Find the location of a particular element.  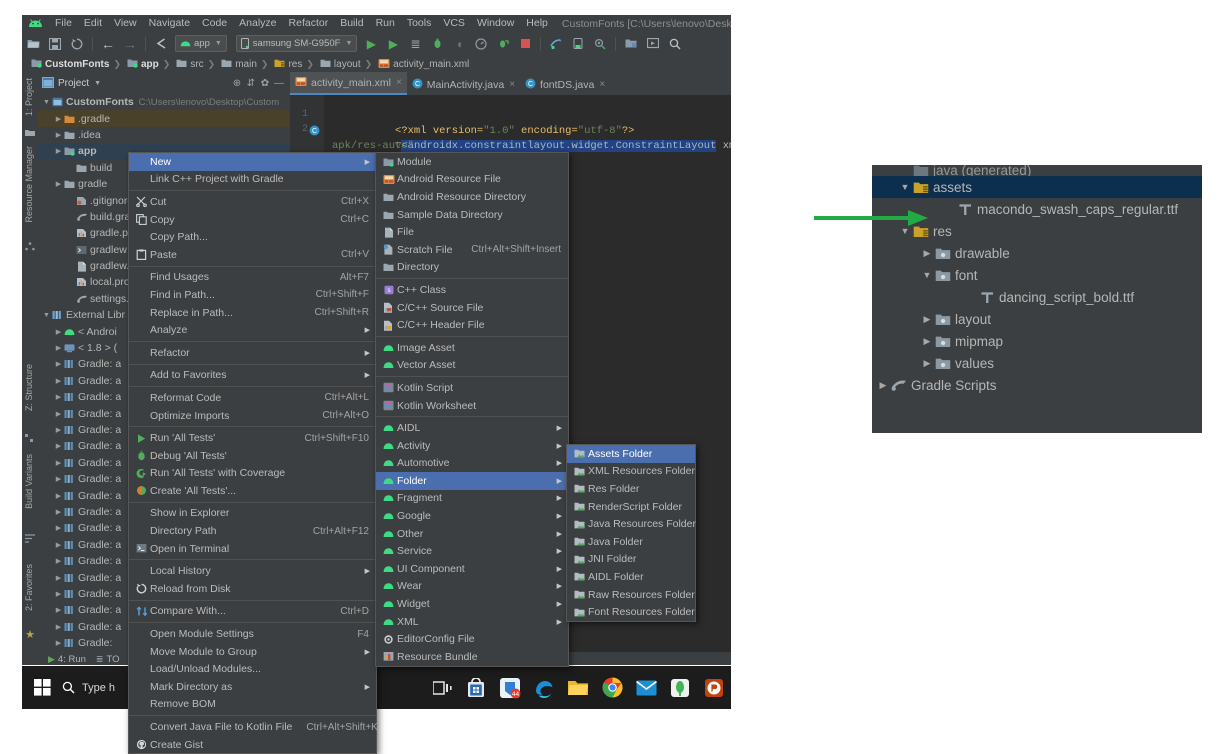

menu-item-service: Service ▶ is located at coordinates (472, 551).